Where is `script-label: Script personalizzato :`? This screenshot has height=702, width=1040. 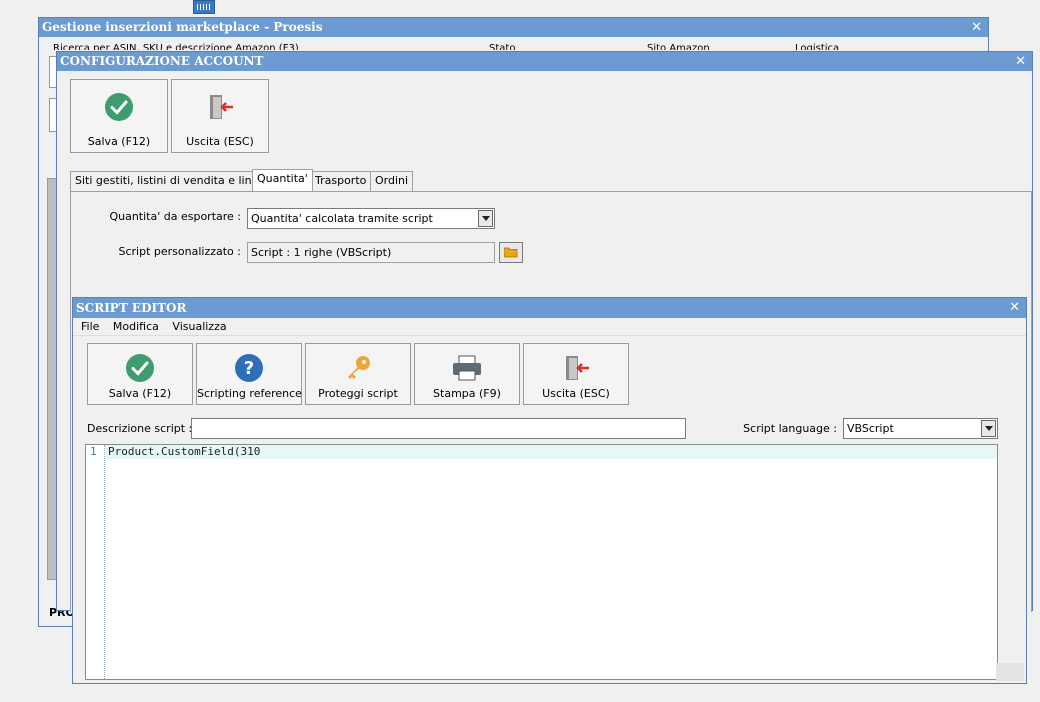 script-label: Script personalizzato : is located at coordinates (180, 251).